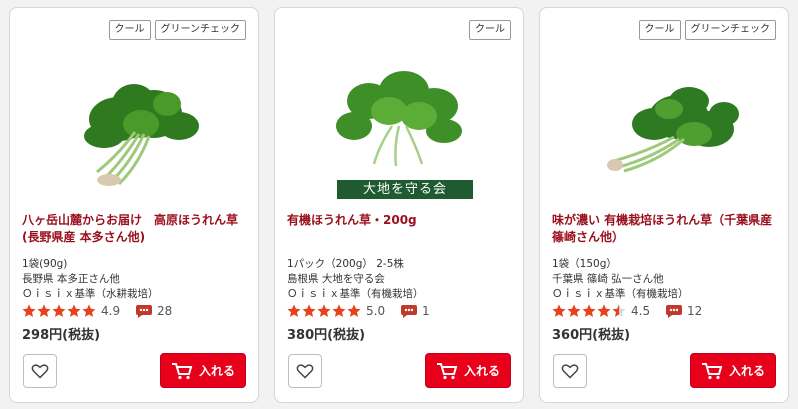  Describe the element at coordinates (400, 220) in the screenshot. I see `product-title: 有機ほうれん草・200g` at that location.